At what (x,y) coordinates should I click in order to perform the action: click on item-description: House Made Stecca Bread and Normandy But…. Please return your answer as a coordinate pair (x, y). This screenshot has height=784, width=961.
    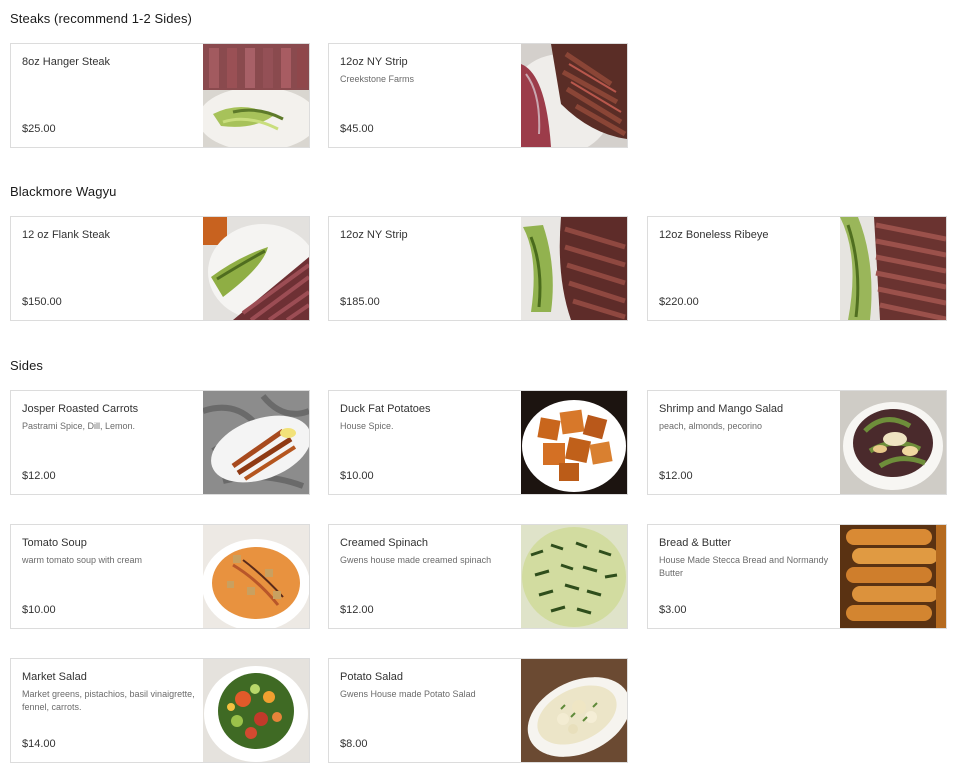
    Looking at the image, I should click on (744, 566).